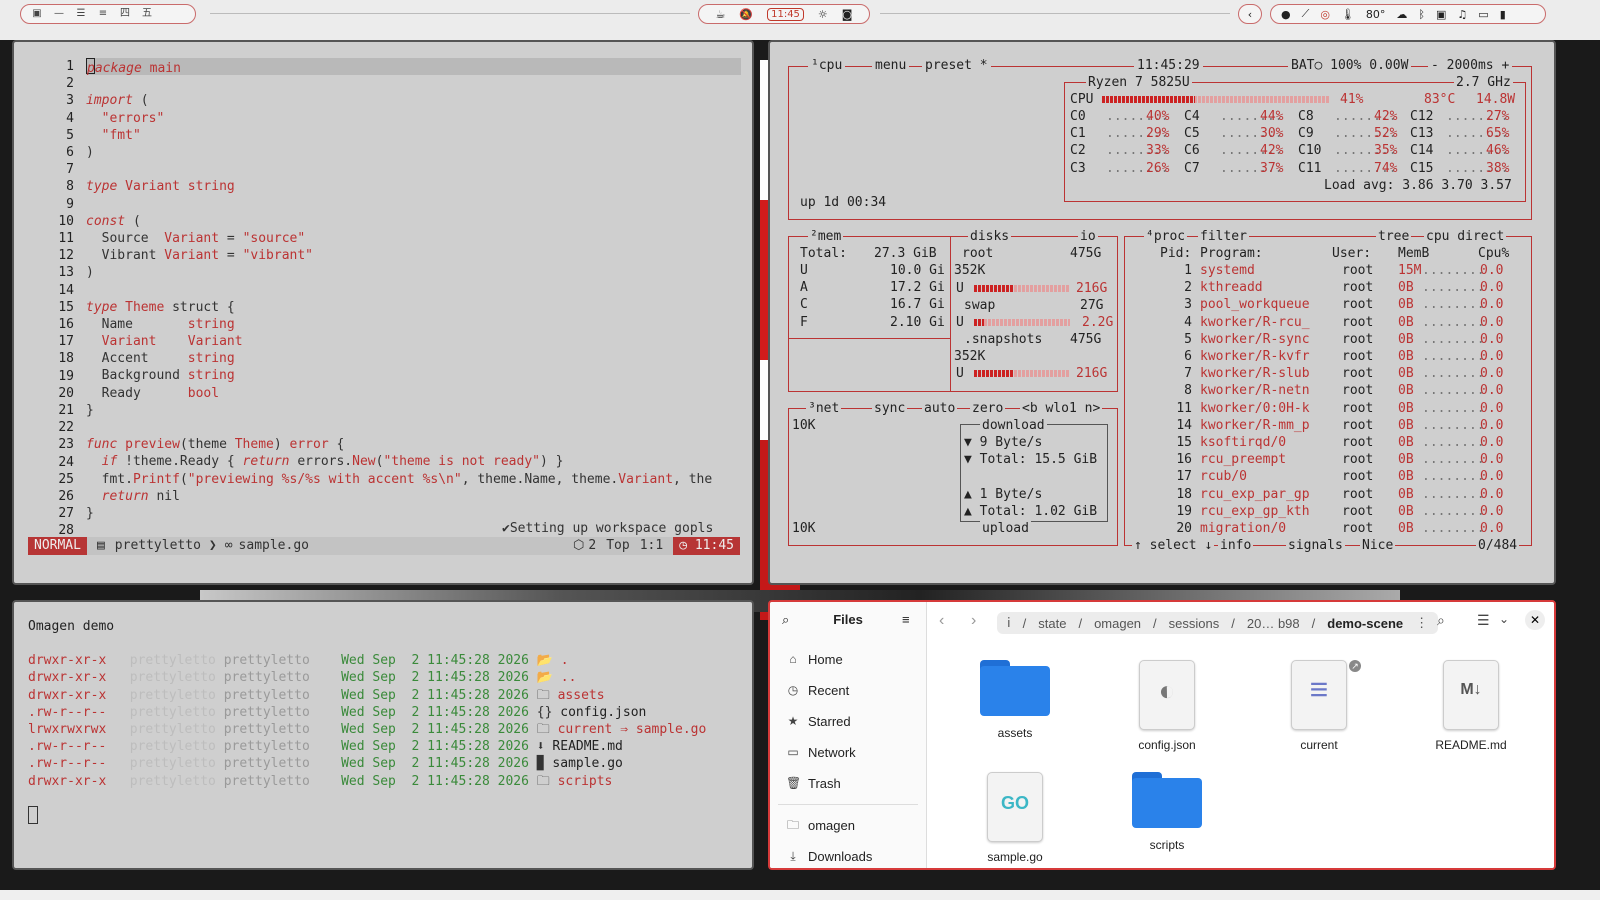  What do you see at coordinates (1166, 237) in the screenshot?
I see `proc-title: ⁴proc` at bounding box center [1166, 237].